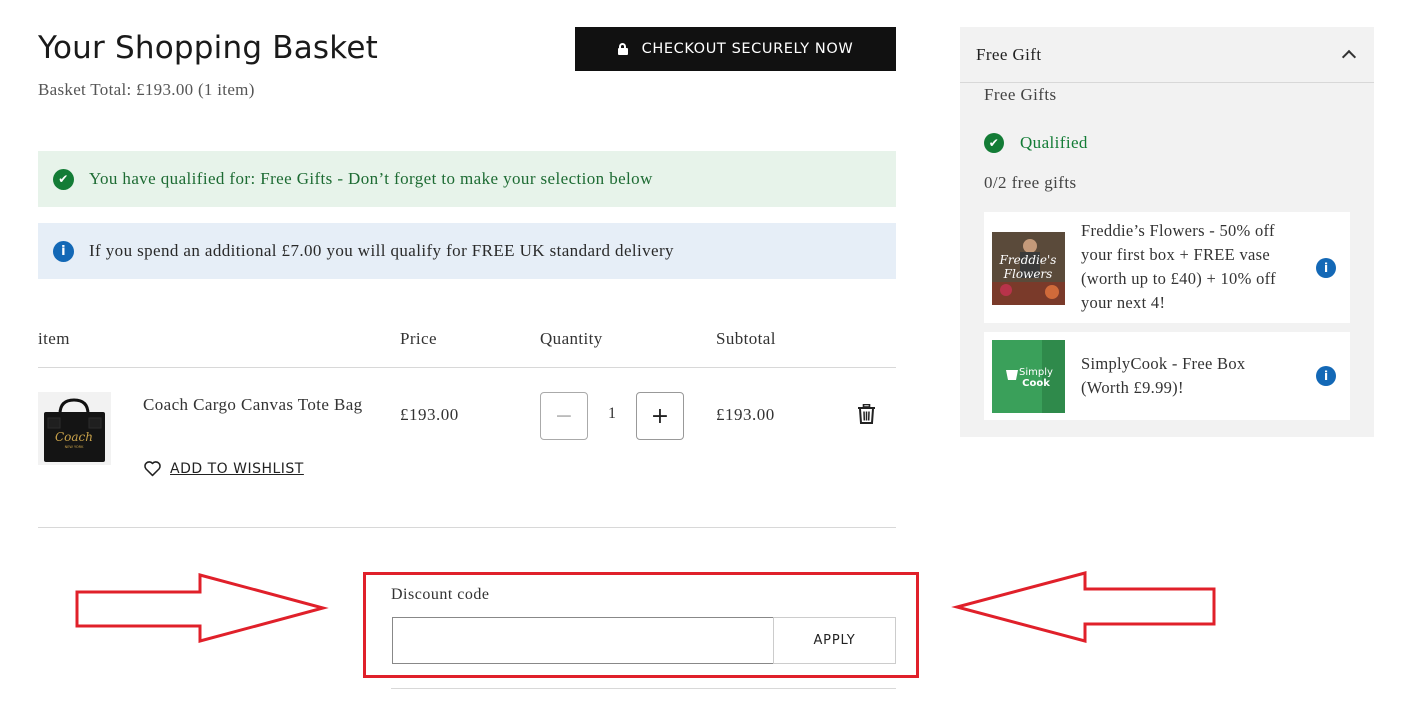 This screenshot has width=1402, height=710. What do you see at coordinates (1036, 372) in the screenshot?
I see `simplycook-logo-line1: Simply` at bounding box center [1036, 372].